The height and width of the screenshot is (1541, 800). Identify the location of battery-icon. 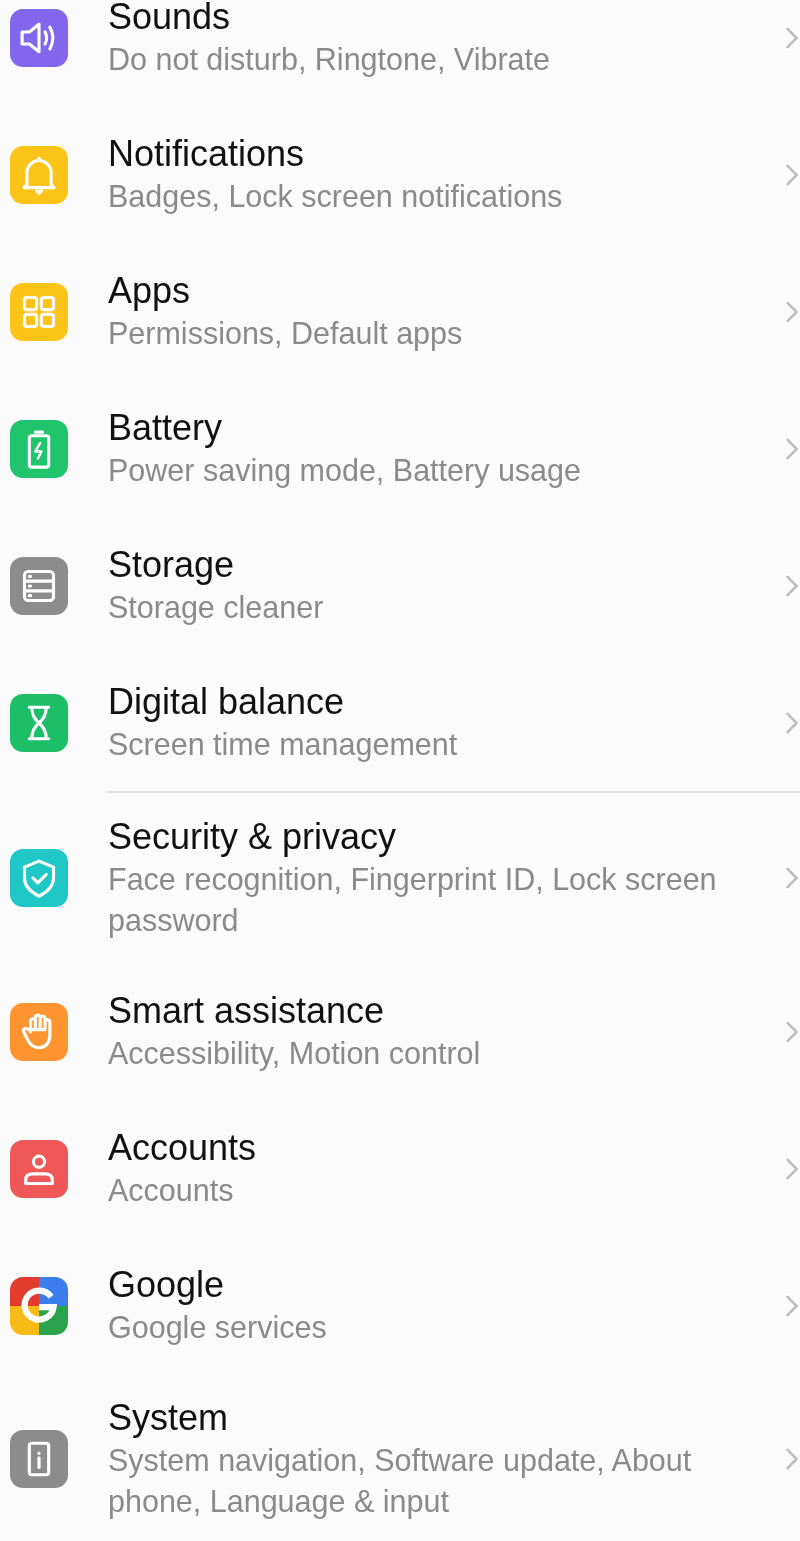
(39, 448).